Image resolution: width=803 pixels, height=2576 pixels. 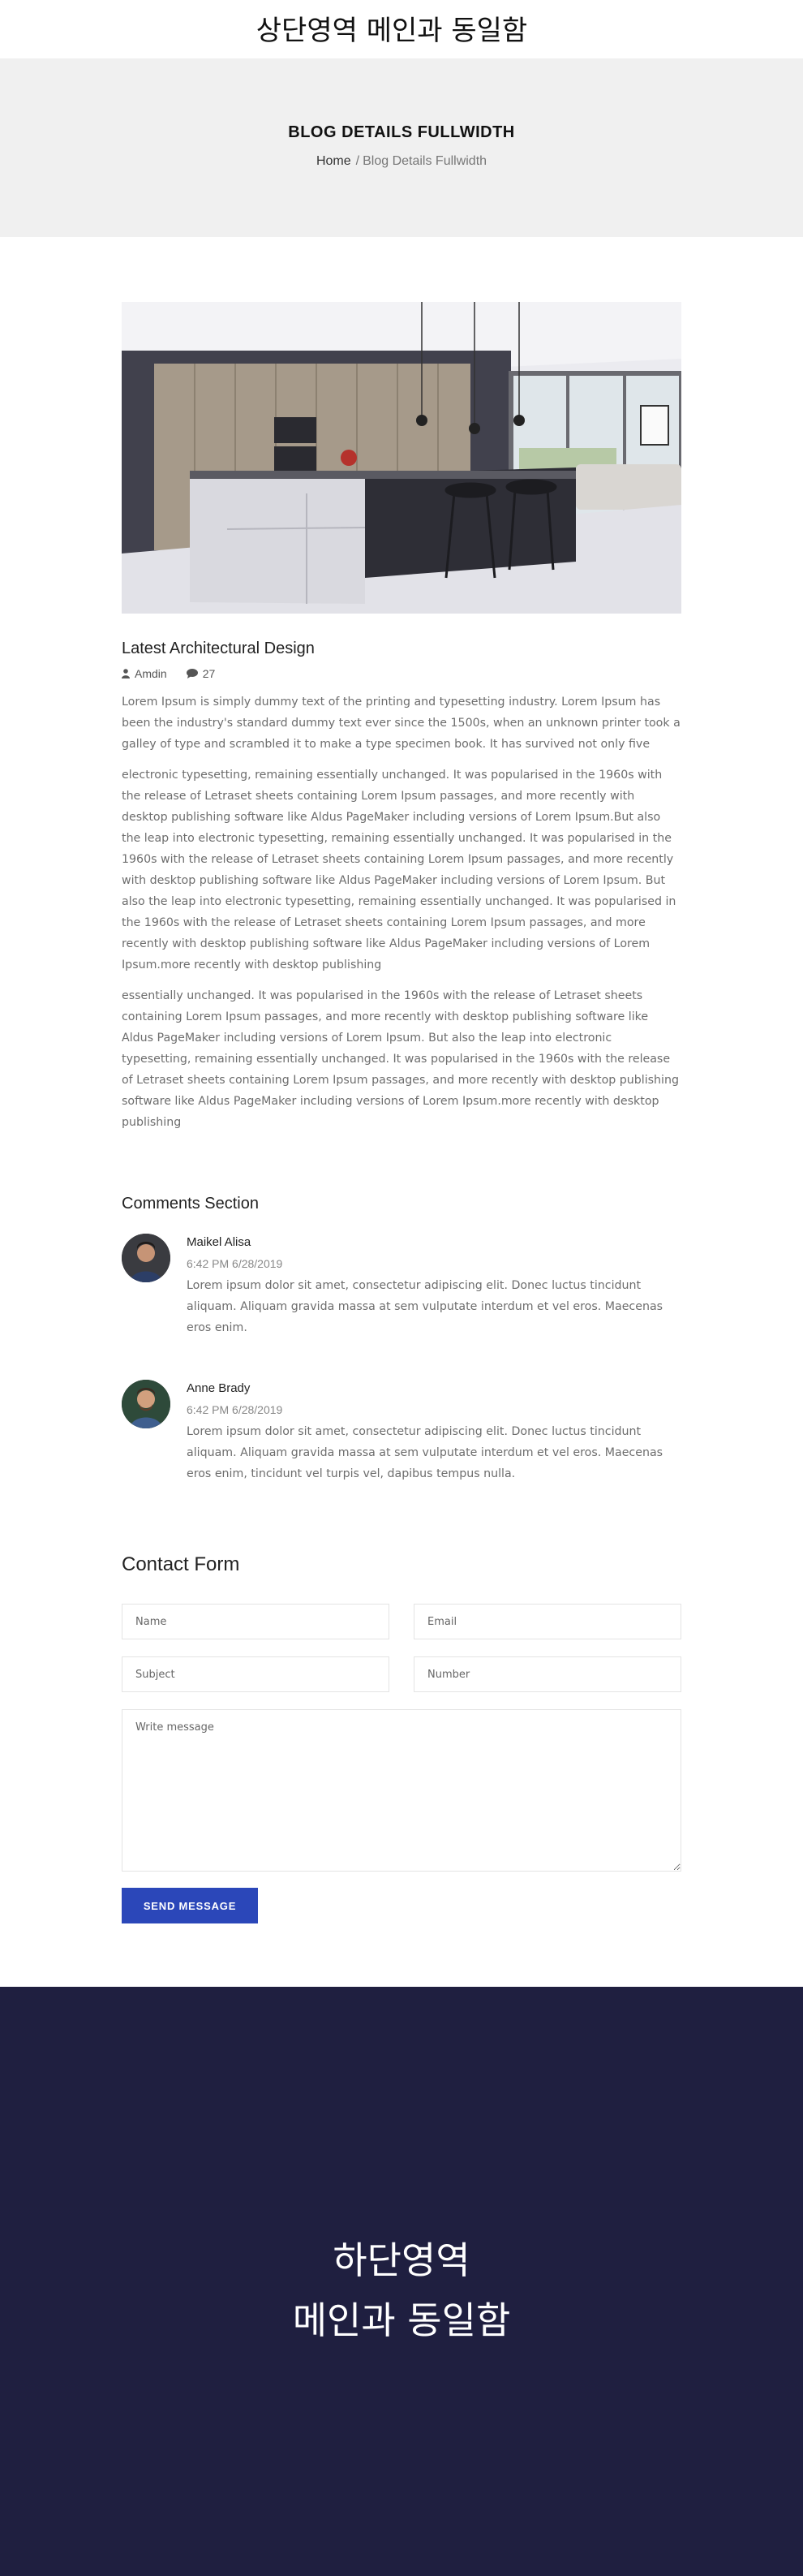 I want to click on footer-line-1: 하단영역, so click(x=401, y=2260).